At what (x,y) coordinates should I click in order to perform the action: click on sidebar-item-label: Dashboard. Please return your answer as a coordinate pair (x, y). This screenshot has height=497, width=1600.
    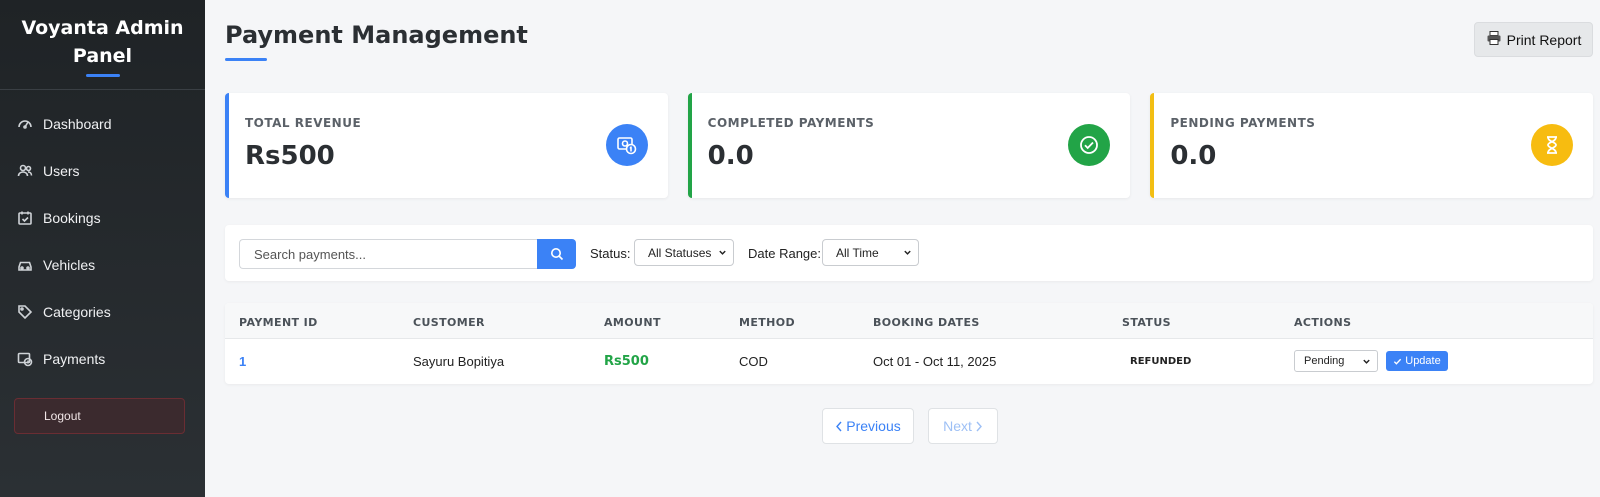
    Looking at the image, I should click on (77, 123).